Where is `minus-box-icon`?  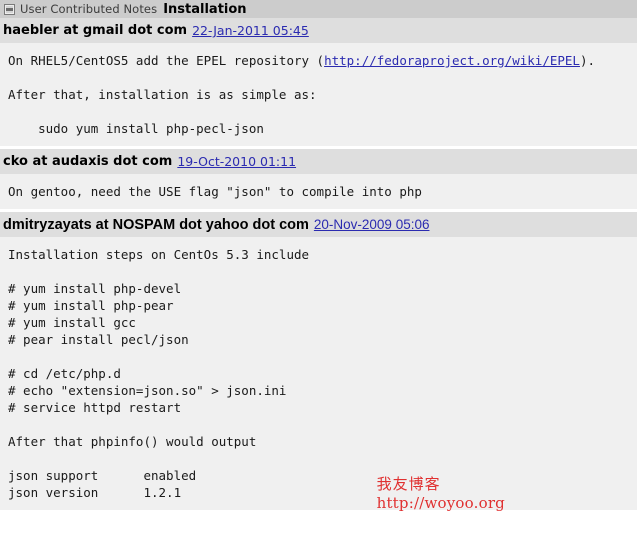
minus-box-icon is located at coordinates (9, 9).